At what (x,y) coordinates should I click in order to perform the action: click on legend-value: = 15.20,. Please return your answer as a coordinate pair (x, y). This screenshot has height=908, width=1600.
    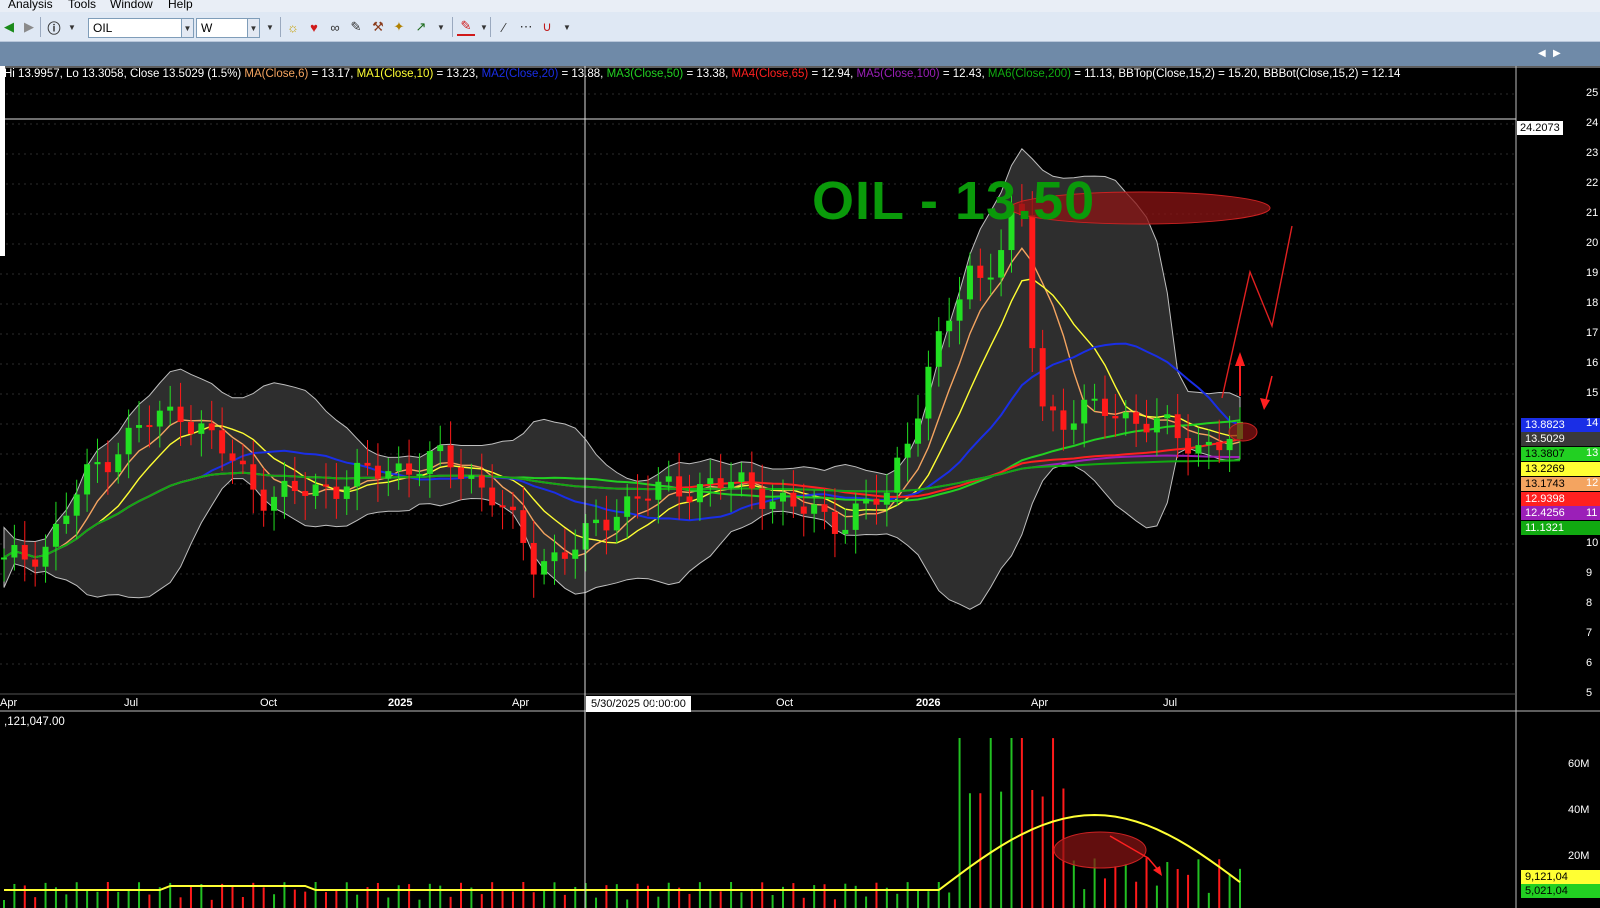
    Looking at the image, I should click on (1239, 74).